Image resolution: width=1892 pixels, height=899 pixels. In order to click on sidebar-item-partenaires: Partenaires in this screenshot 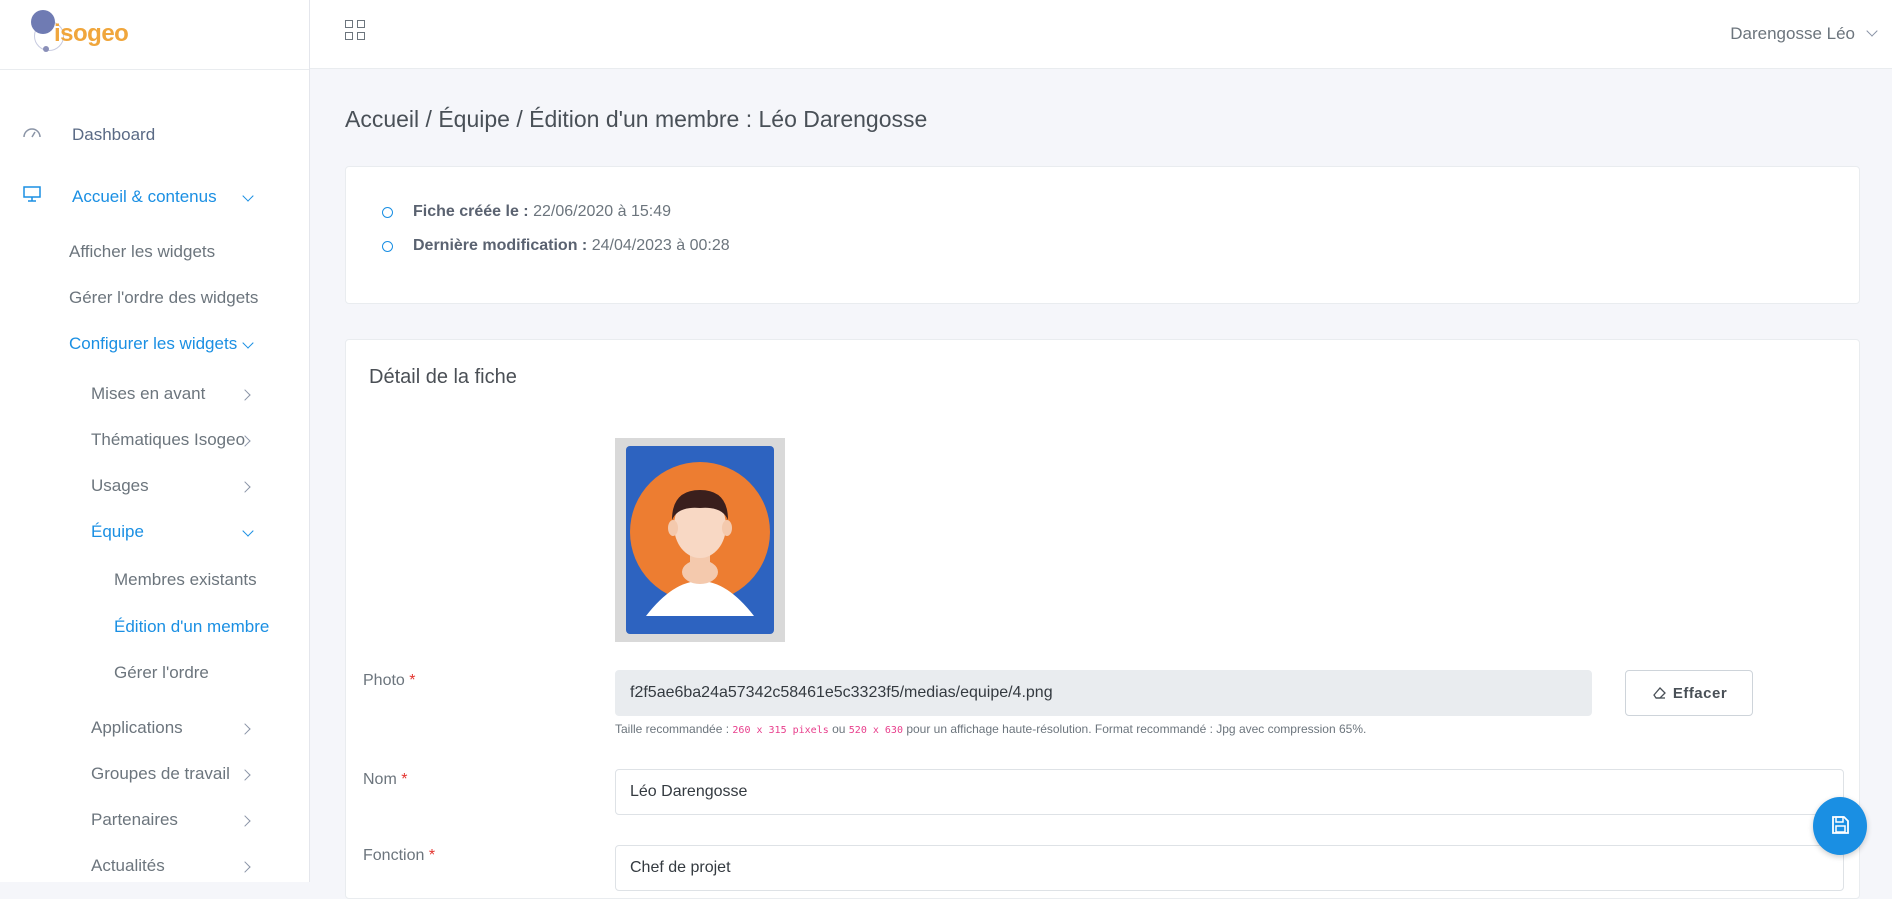, I will do `click(134, 820)`.